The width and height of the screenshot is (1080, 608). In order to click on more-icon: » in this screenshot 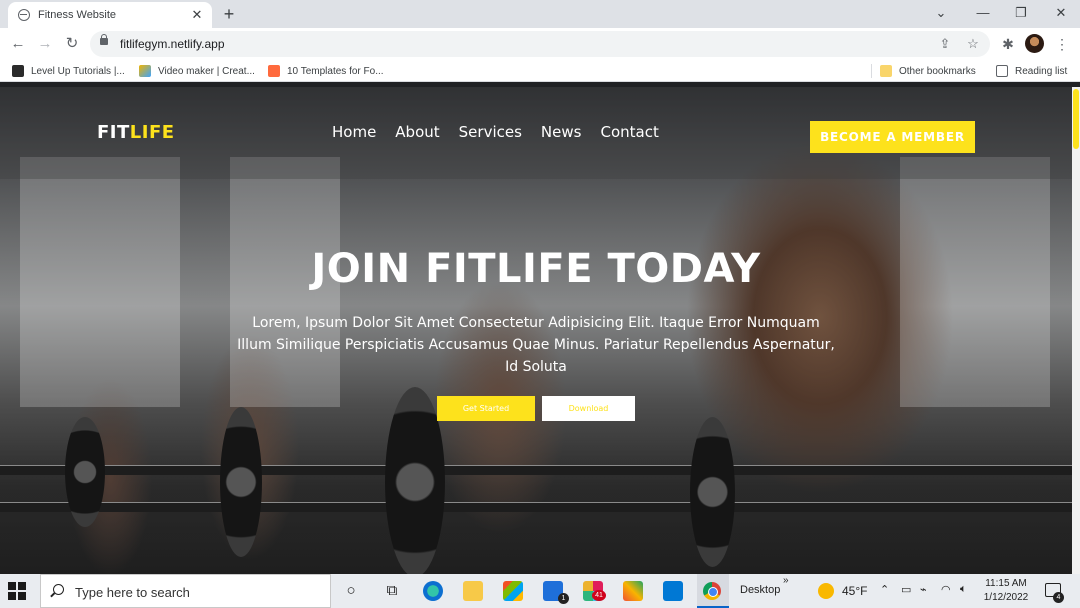, I will do `click(786, 580)`.